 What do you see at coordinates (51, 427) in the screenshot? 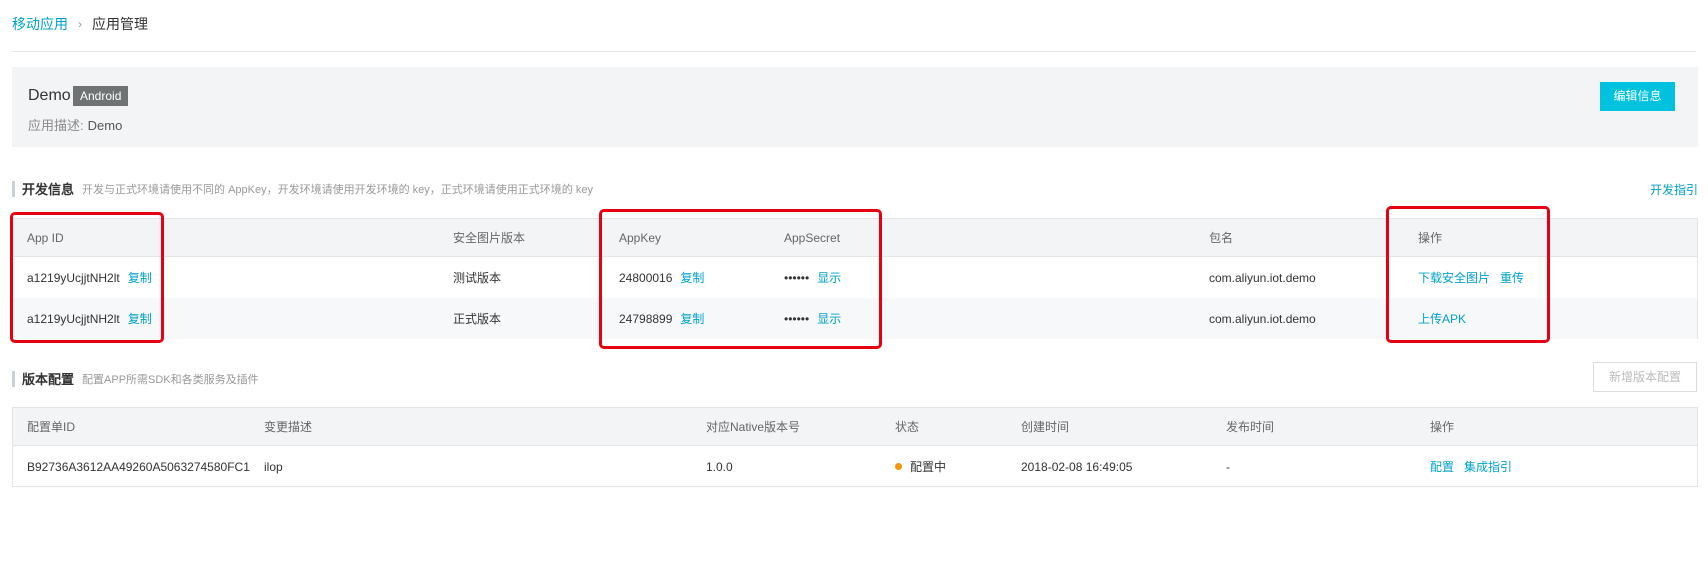
I see `col-config-id: 配置单ID` at bounding box center [51, 427].